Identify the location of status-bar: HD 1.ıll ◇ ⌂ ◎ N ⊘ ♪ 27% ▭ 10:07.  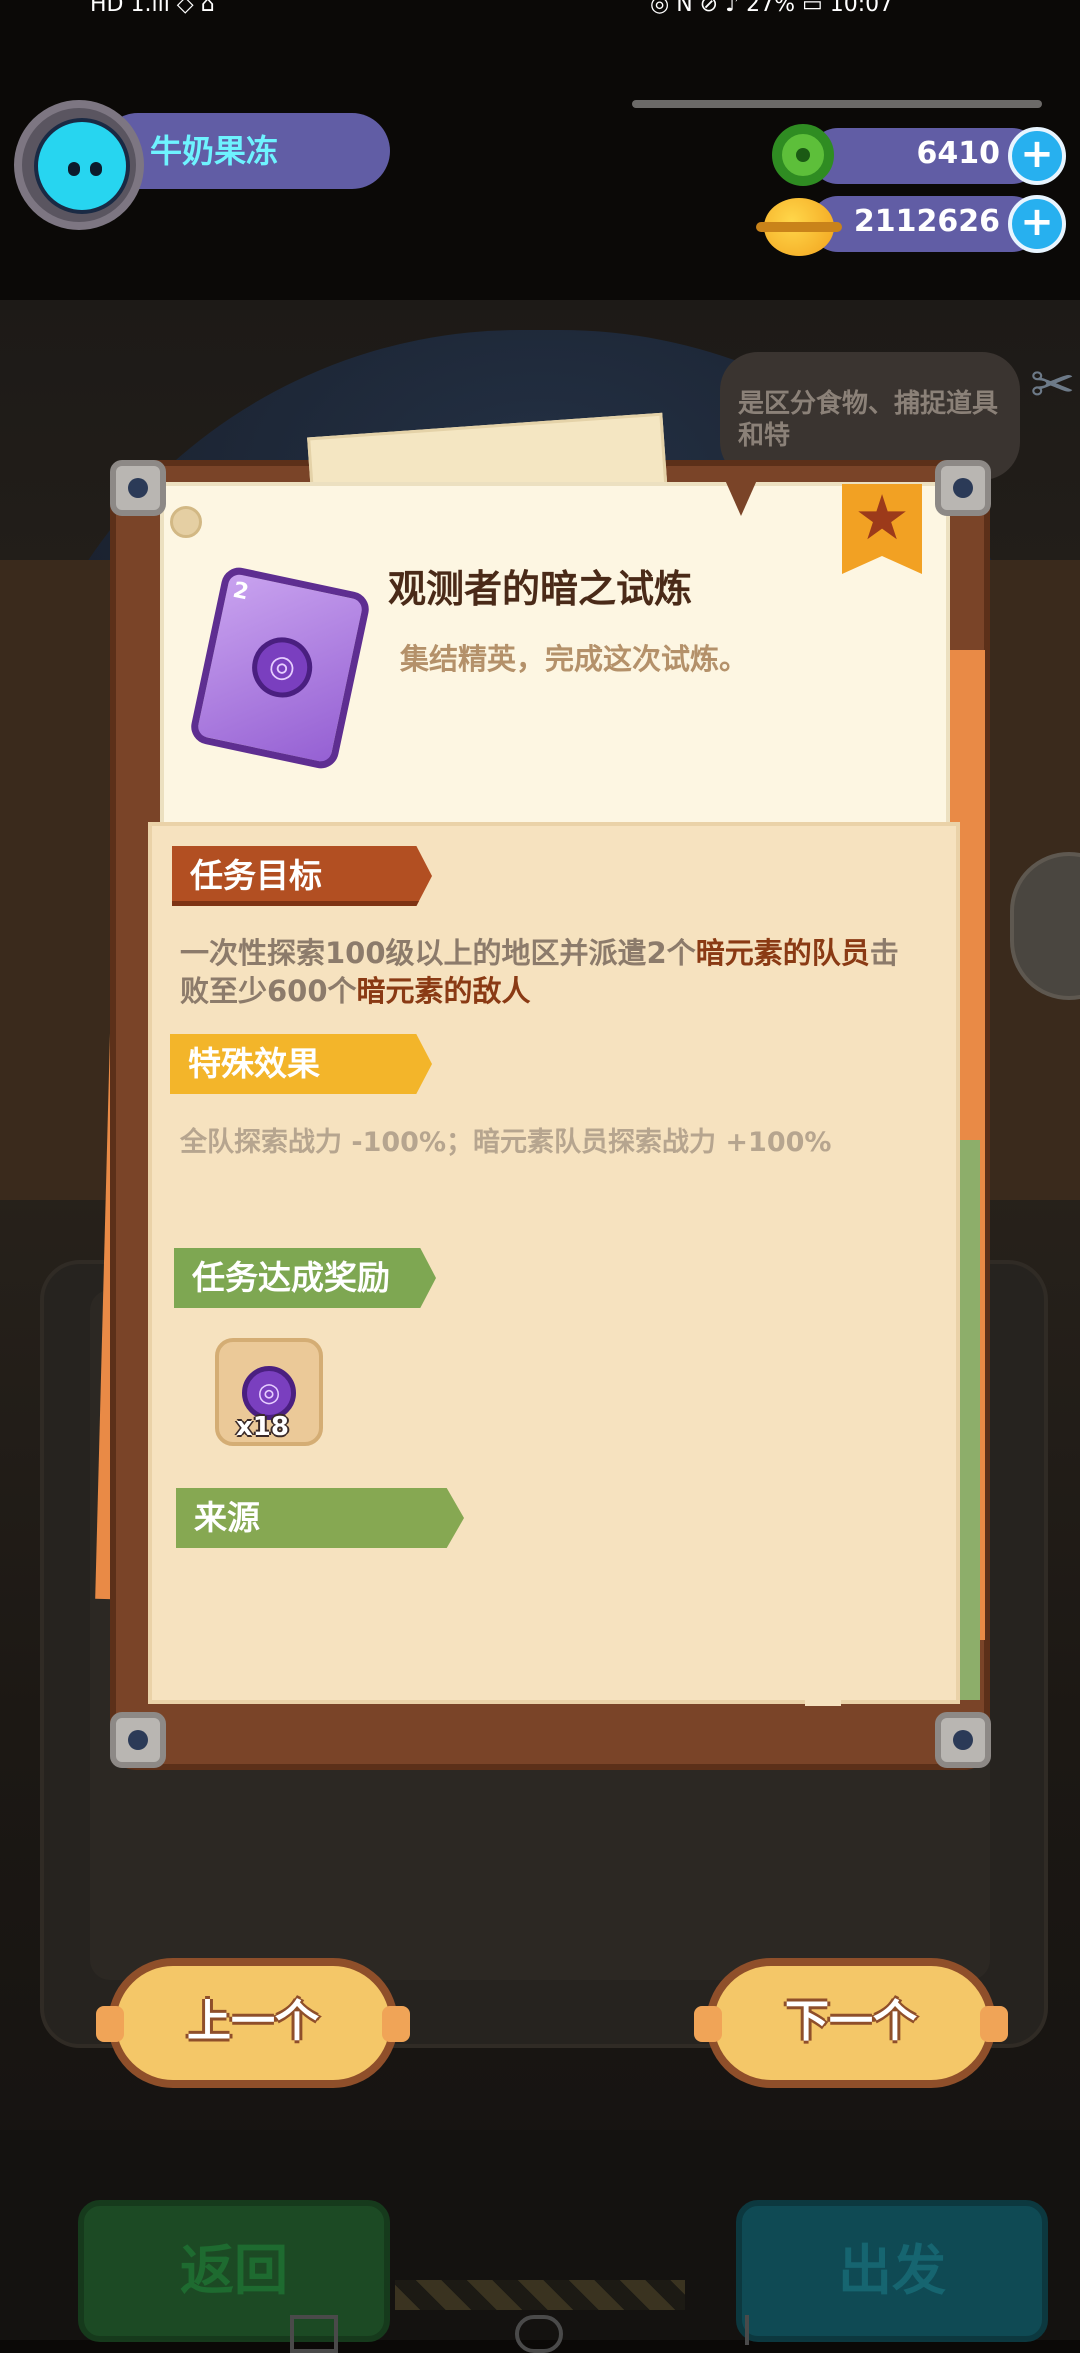
(540, 12).